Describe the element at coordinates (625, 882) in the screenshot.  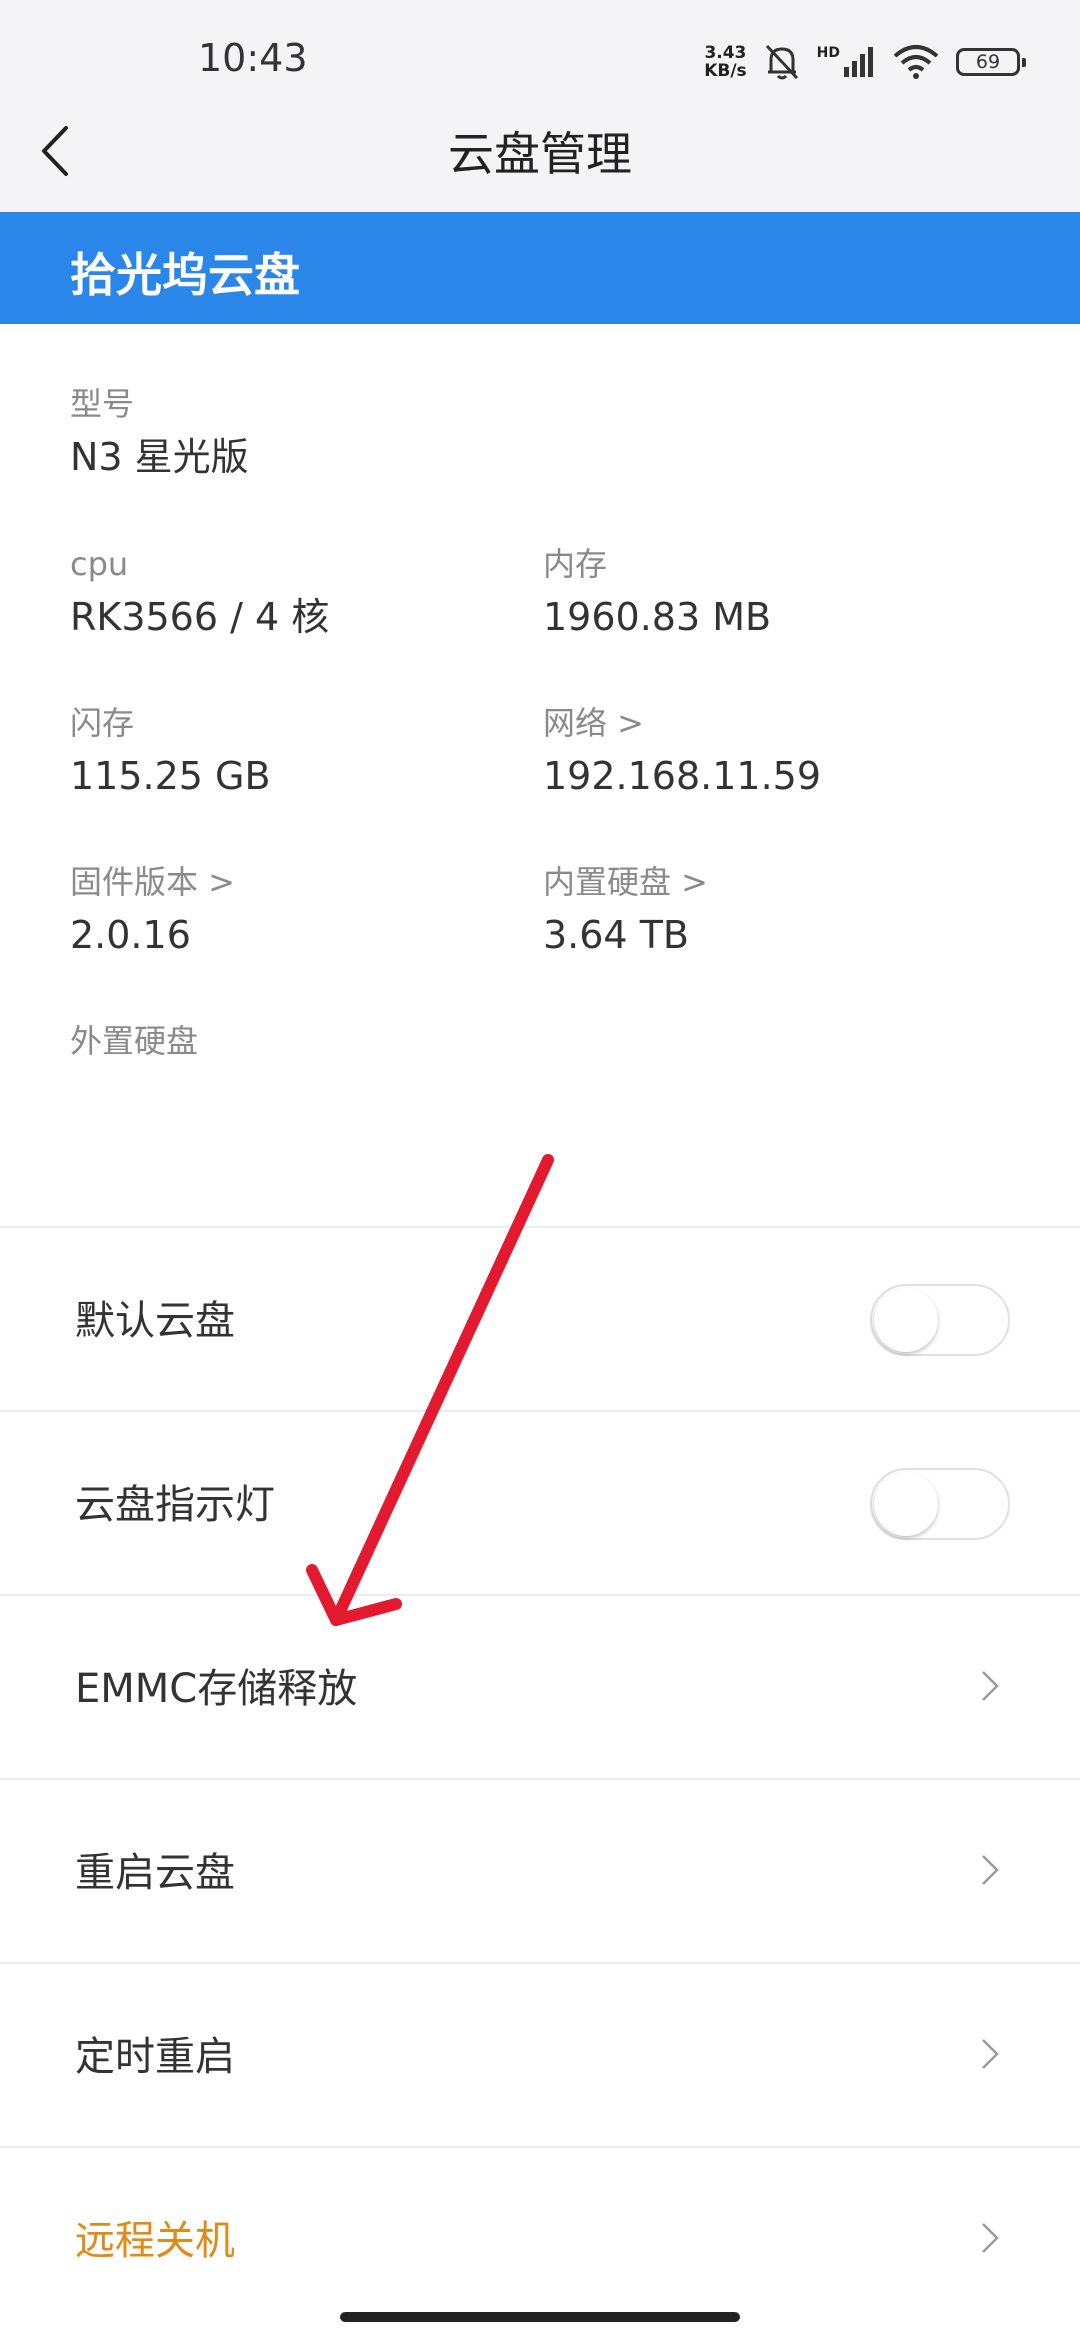
I see `info-label: 内置硬盘 >` at that location.